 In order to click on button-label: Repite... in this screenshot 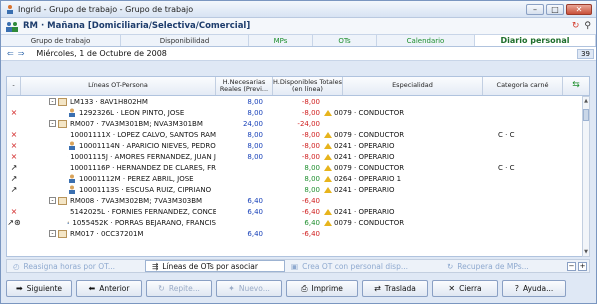, I will do `click(184, 288)`.